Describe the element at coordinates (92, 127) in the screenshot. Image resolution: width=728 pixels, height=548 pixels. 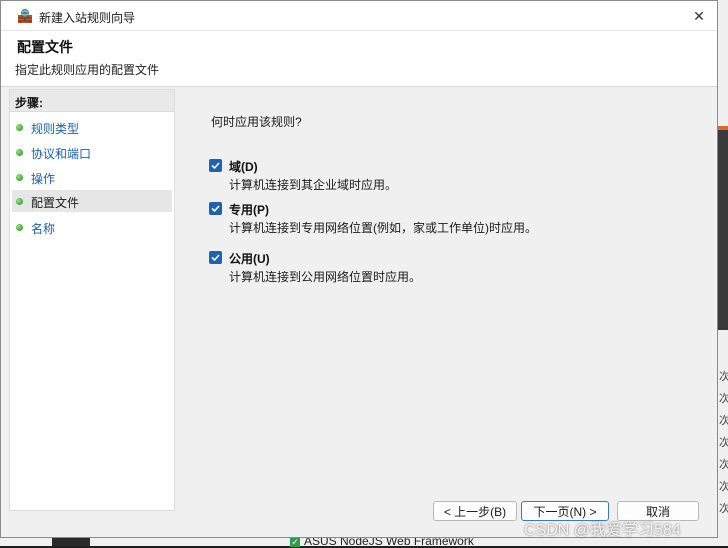
I see `step-rule-type: 规则类型` at that location.